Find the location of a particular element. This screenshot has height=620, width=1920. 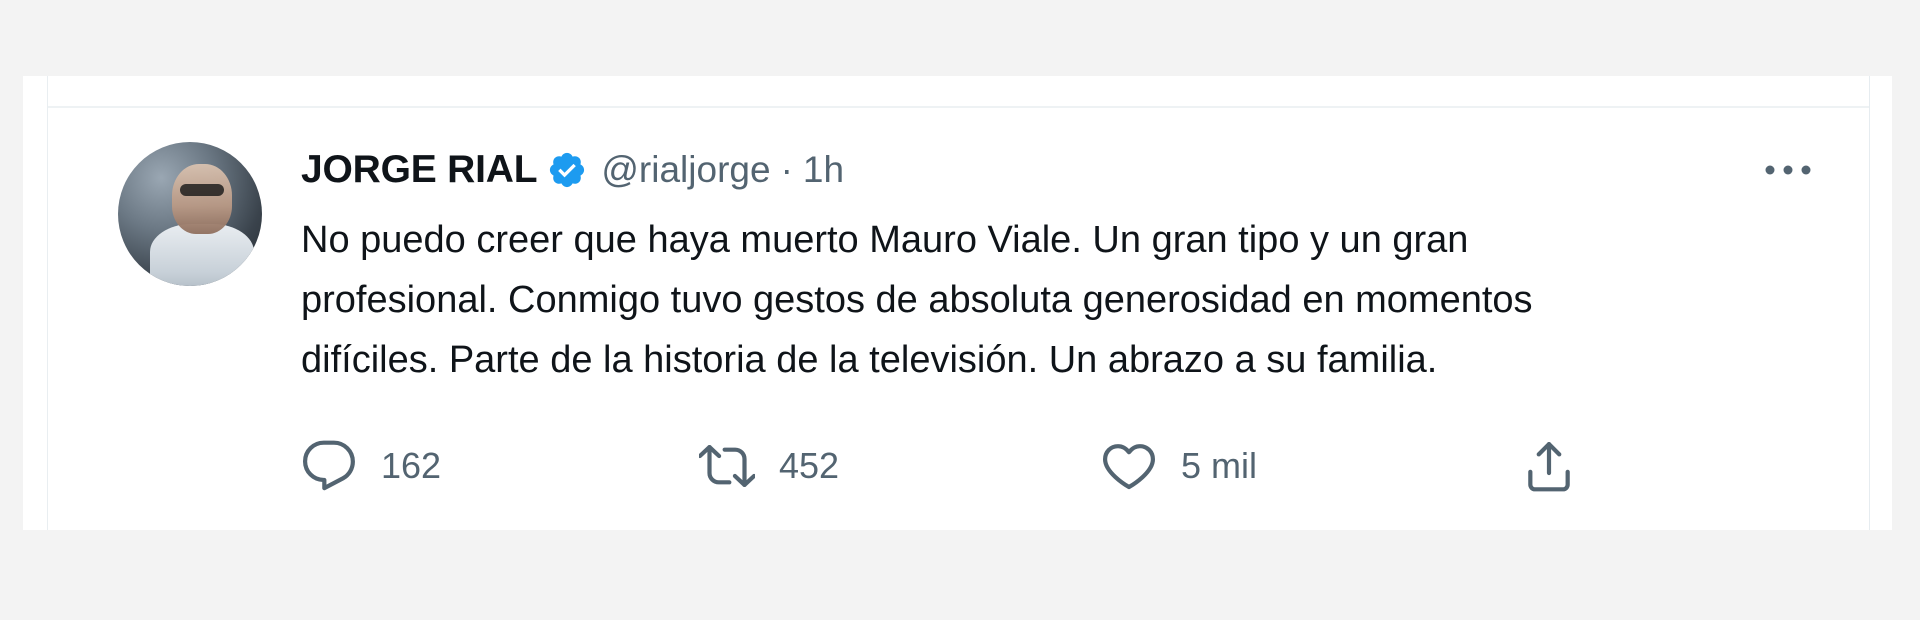

right-frame-strip is located at coordinates (1880, 303).